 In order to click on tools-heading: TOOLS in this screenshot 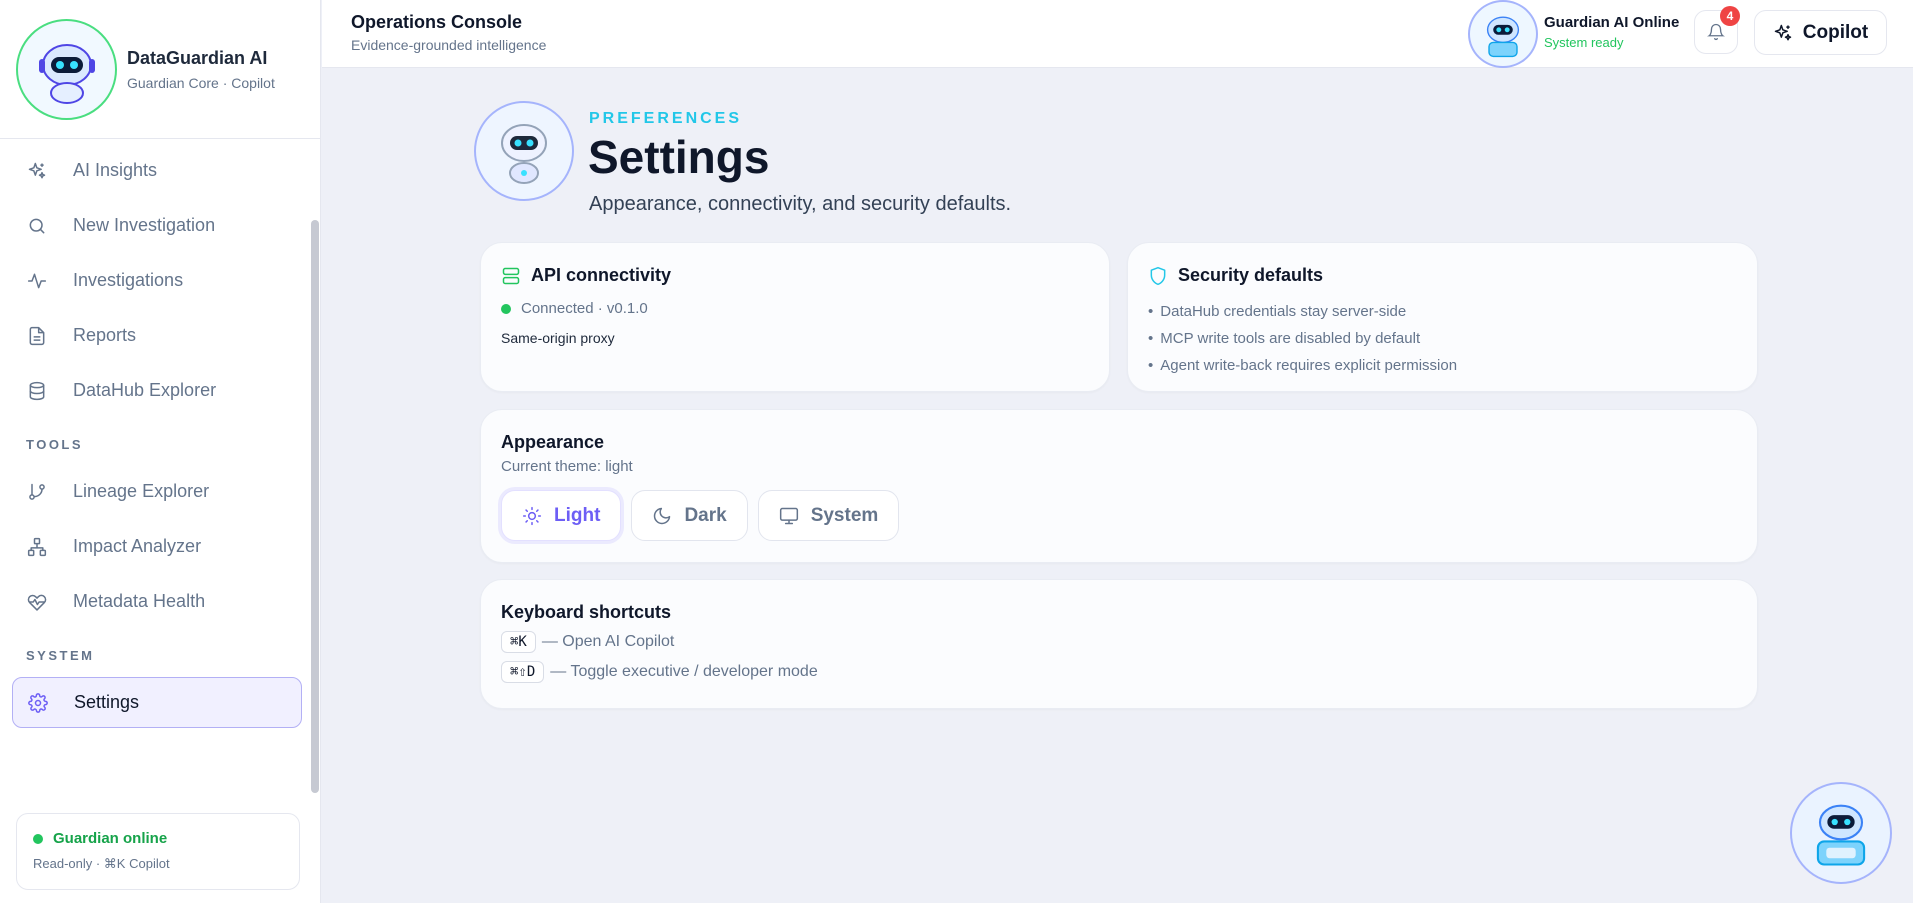, I will do `click(55, 444)`.